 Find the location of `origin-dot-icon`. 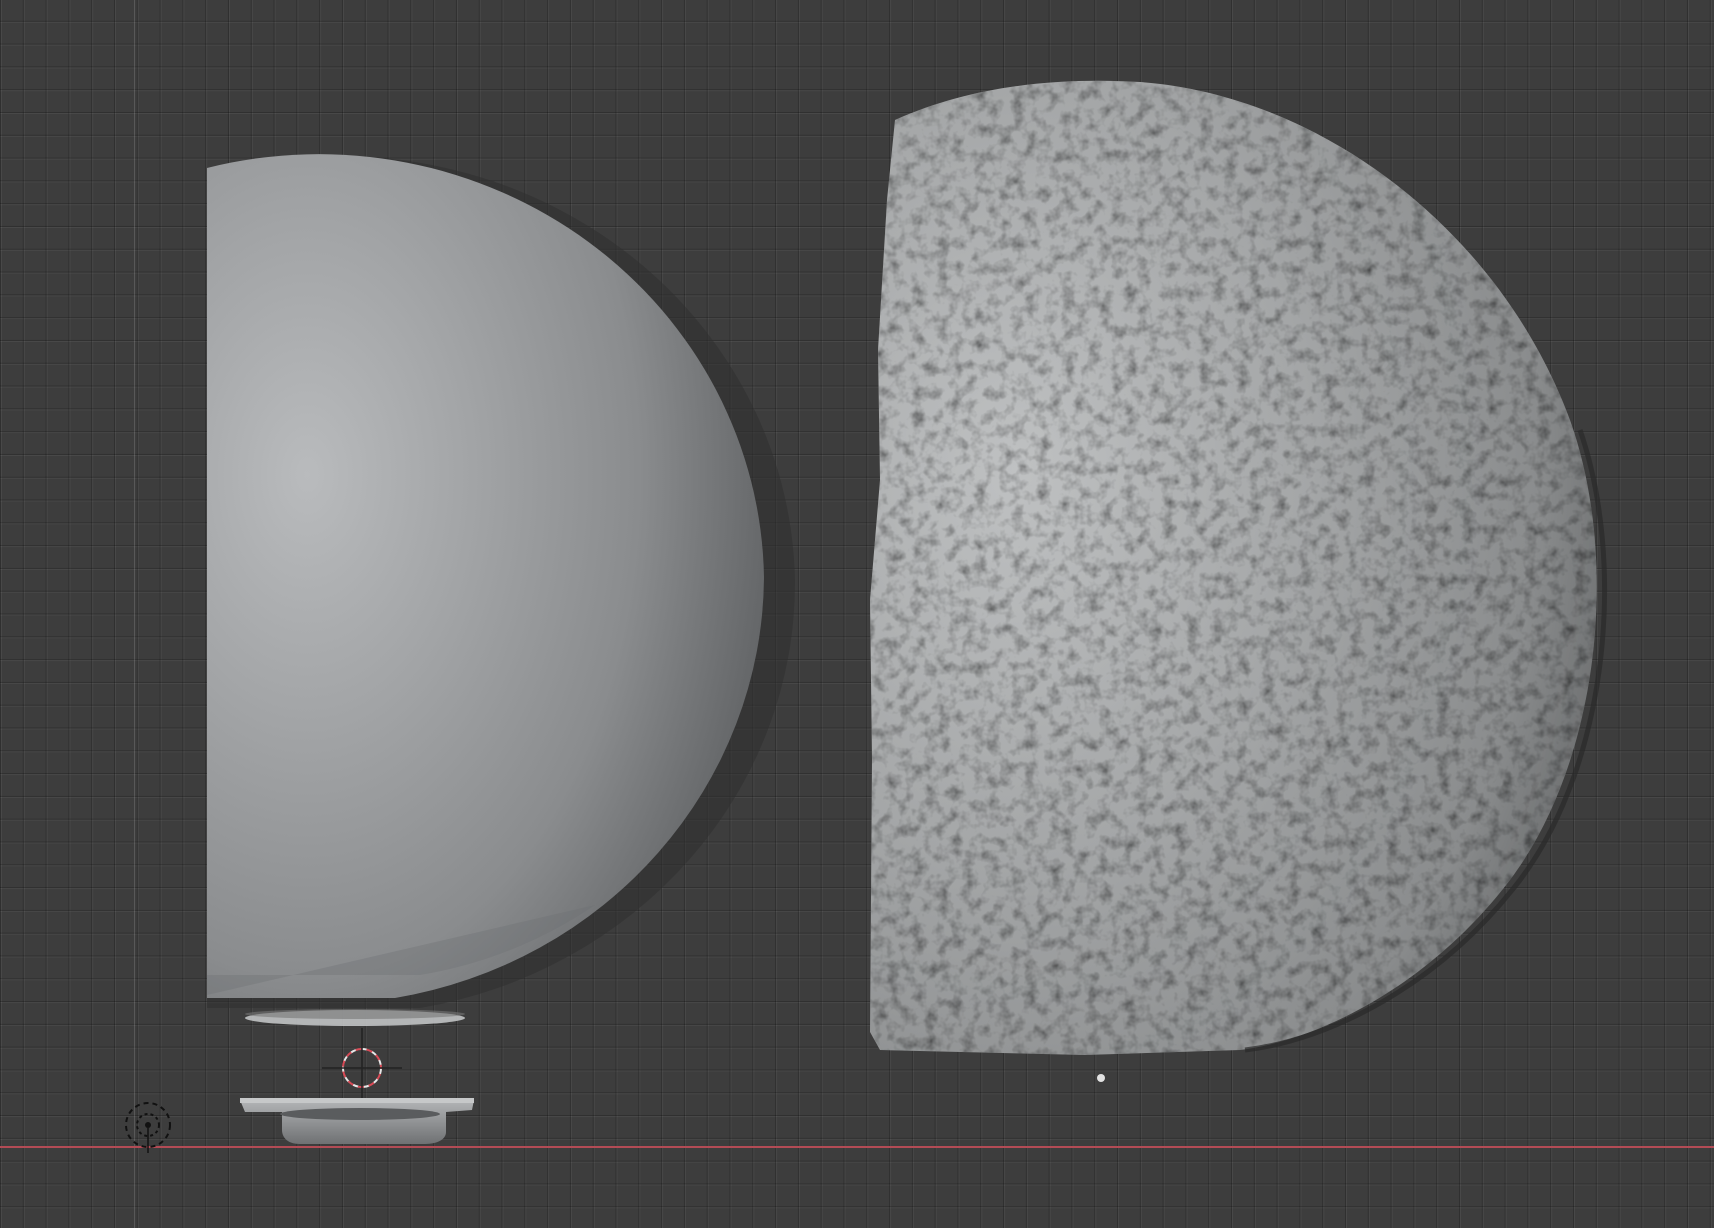

origin-dot-icon is located at coordinates (1101, 1078).